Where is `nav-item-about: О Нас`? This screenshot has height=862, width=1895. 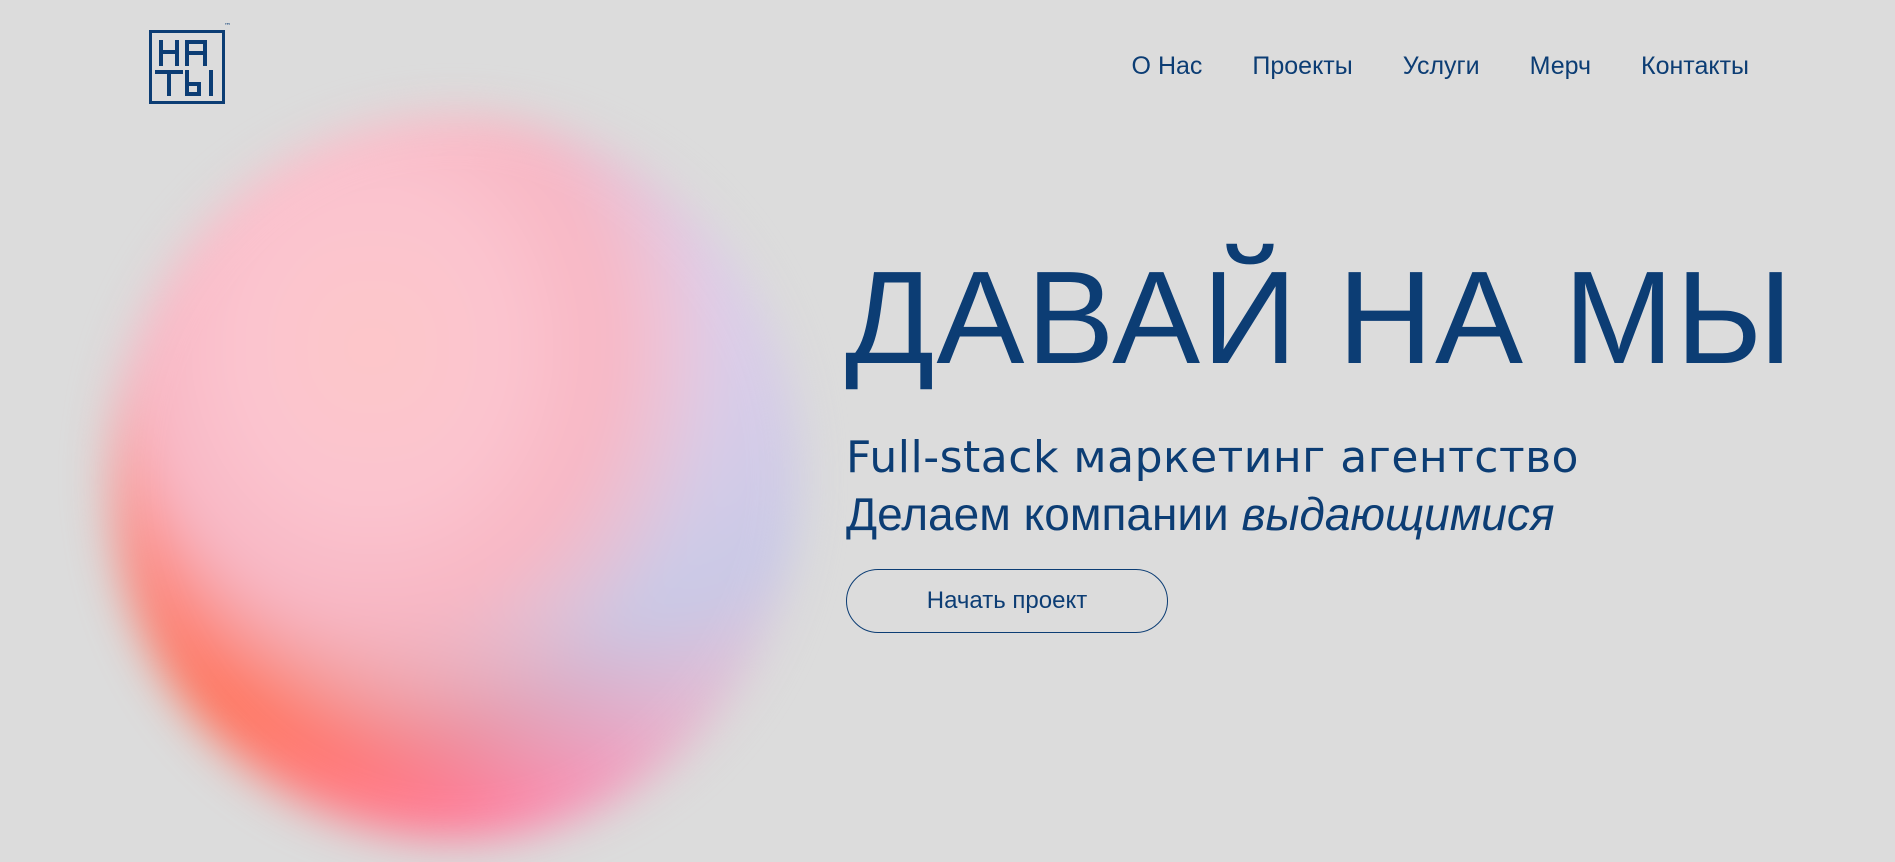
nav-item-about: О Нас is located at coordinates (1167, 66).